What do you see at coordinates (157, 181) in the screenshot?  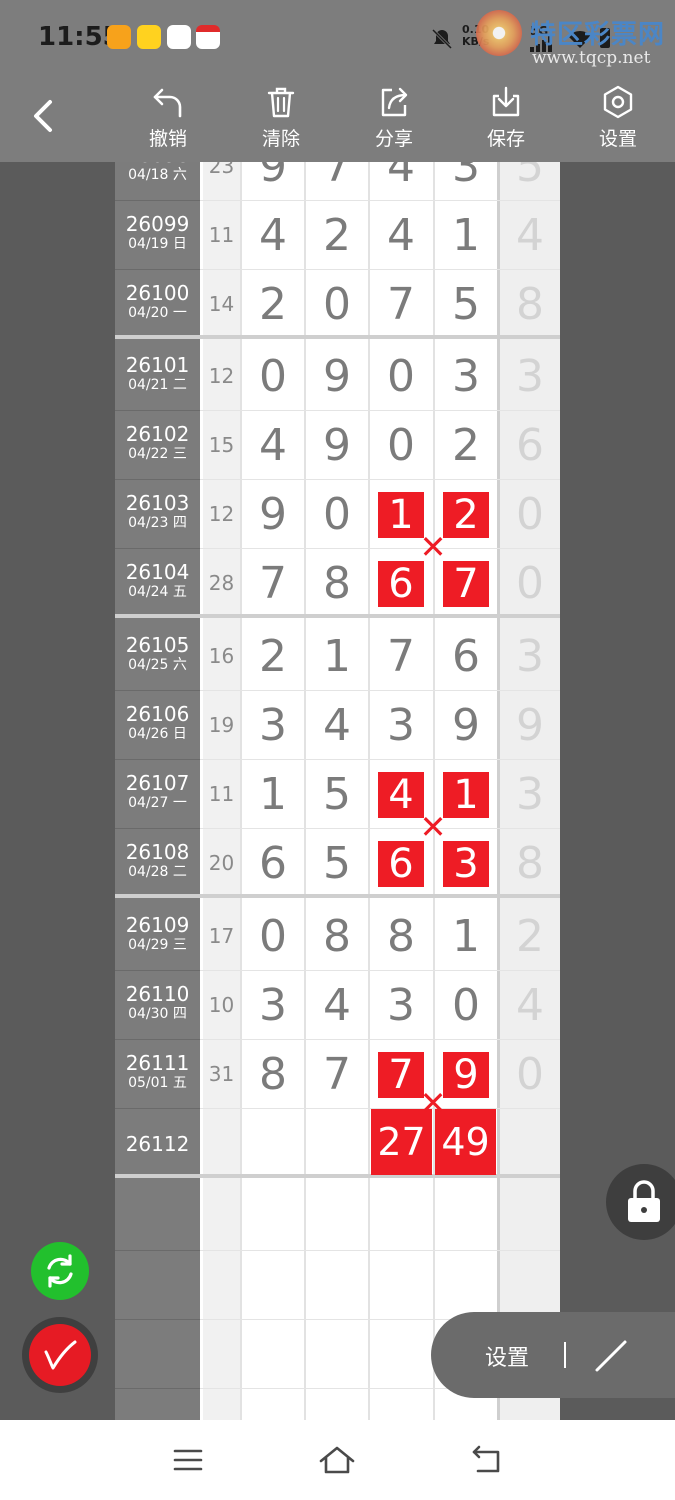 I see `issue-cell: 26098 04/18 六` at bounding box center [157, 181].